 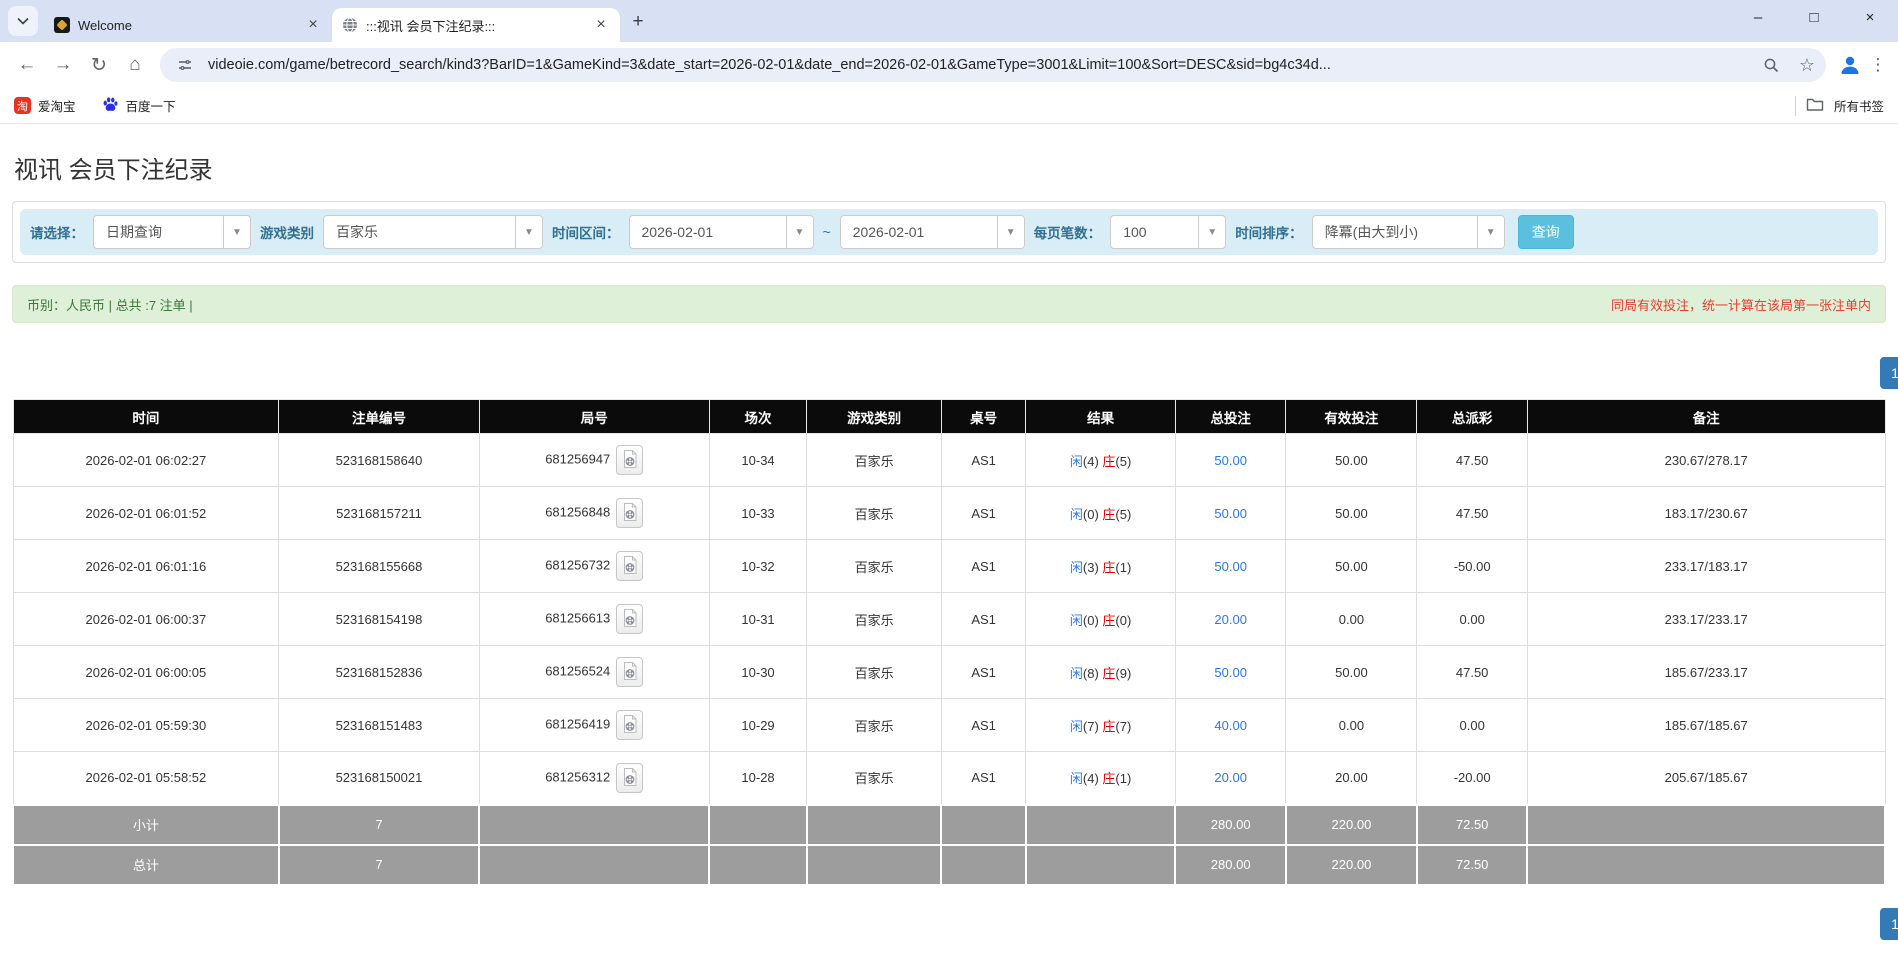 I want to click on date-start-value: 2026-02-01, so click(x=677, y=232).